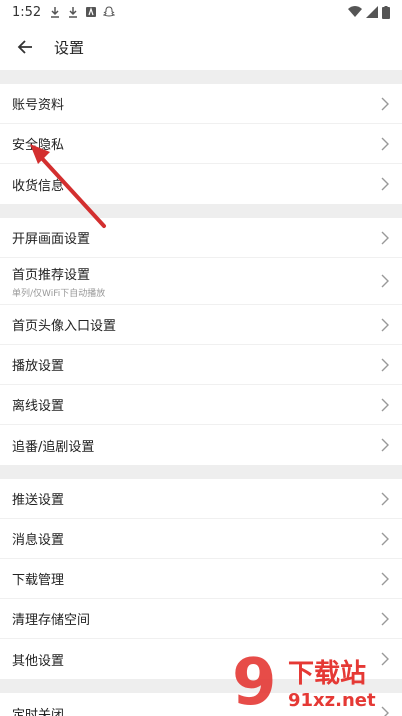 The image size is (402, 716). Describe the element at coordinates (372, 12) in the screenshot. I see `signal-icon` at that location.